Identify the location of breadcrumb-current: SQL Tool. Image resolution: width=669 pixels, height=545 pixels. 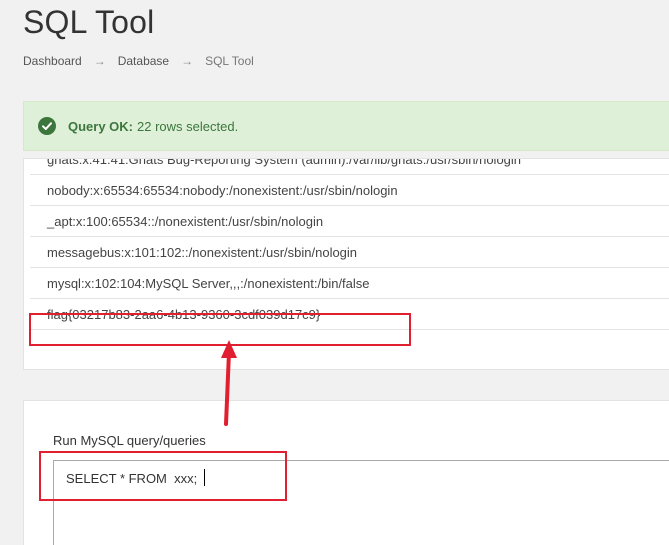
(229, 61).